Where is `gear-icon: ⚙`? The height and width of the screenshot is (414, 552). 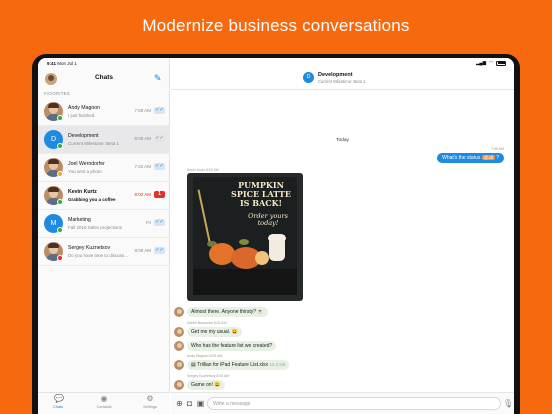
gear-icon: ⚙ is located at coordinates (150, 398).